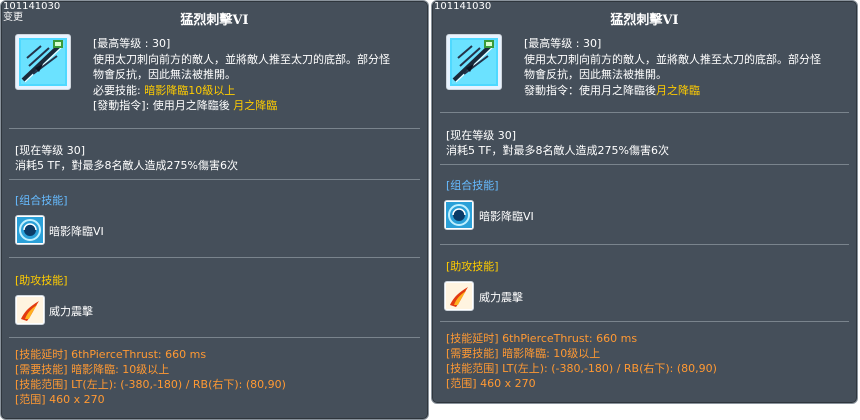 The width and height of the screenshot is (860, 420). I want to click on command-line: 發動指令：使用月之降臨後月之降臨, so click(612, 90).